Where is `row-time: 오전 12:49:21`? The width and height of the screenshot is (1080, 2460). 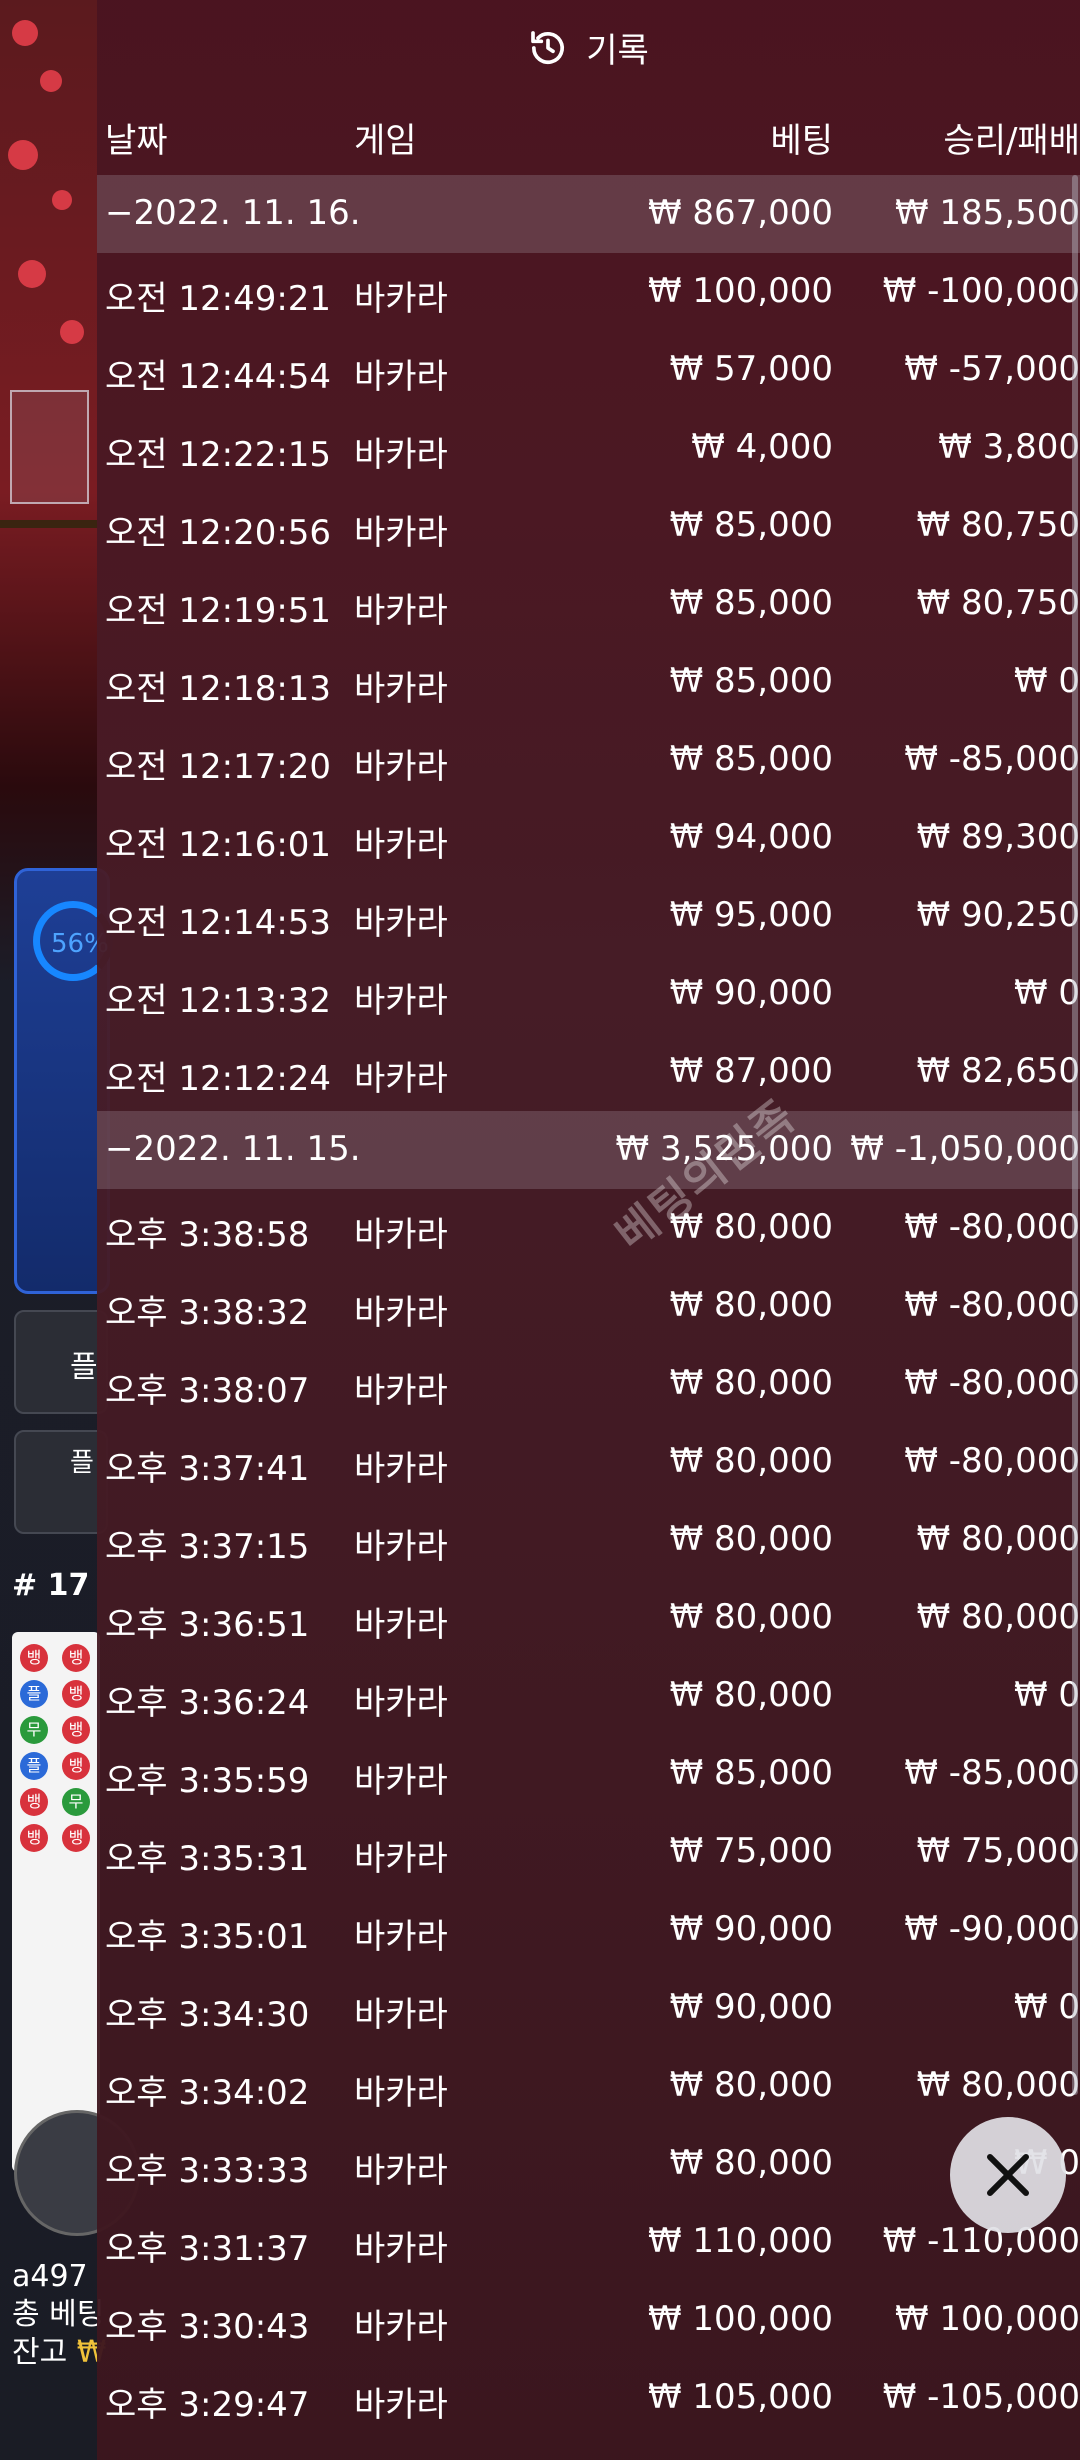 row-time: 오전 12:49:21 is located at coordinates (218, 299).